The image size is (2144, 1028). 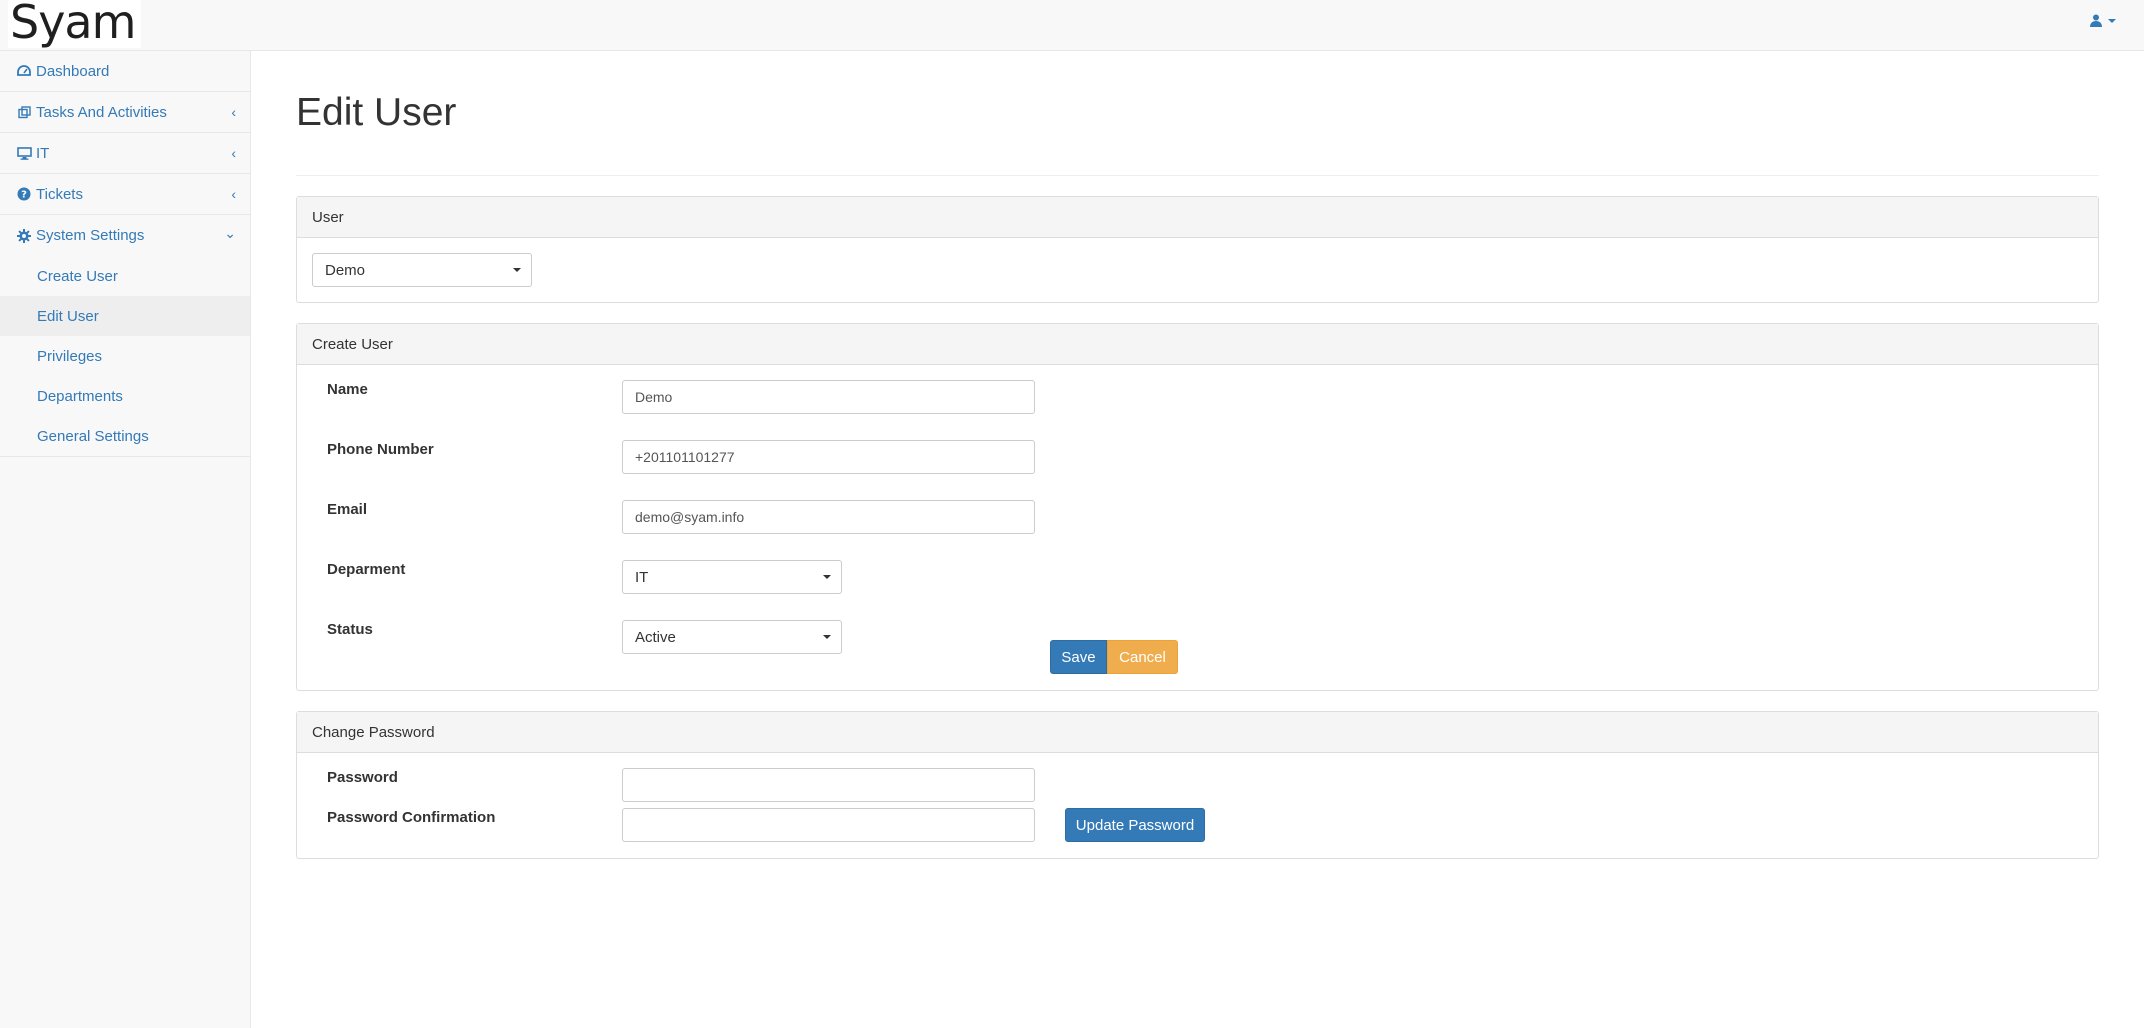 I want to click on cancel-button: Cancel, so click(x=1142, y=657).